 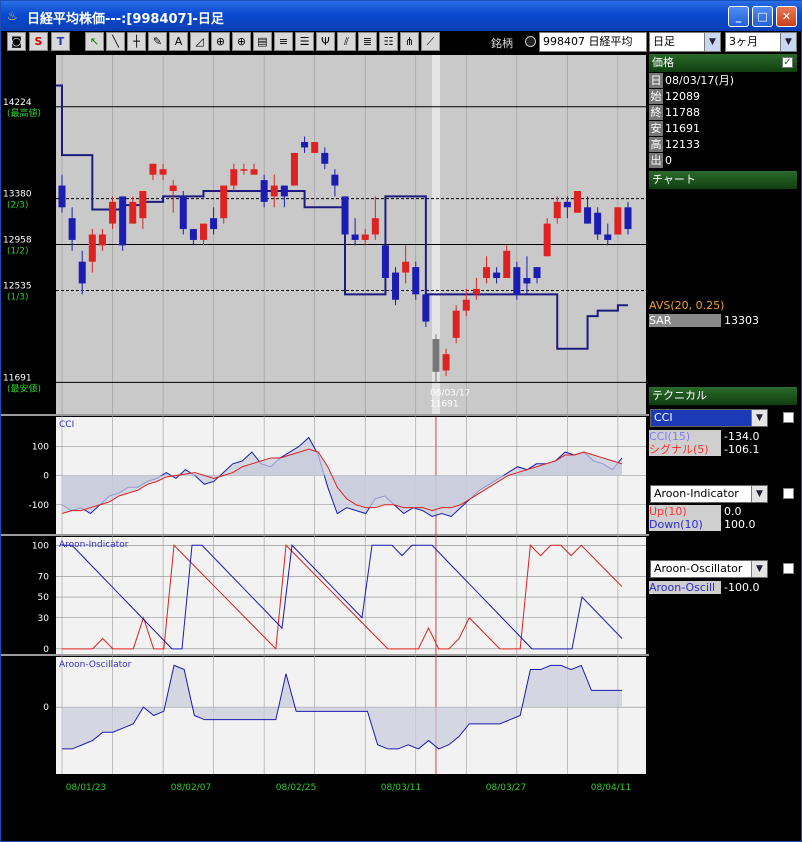 I want to click on price-row-value: 08/03/17(月), so click(x=699, y=80).